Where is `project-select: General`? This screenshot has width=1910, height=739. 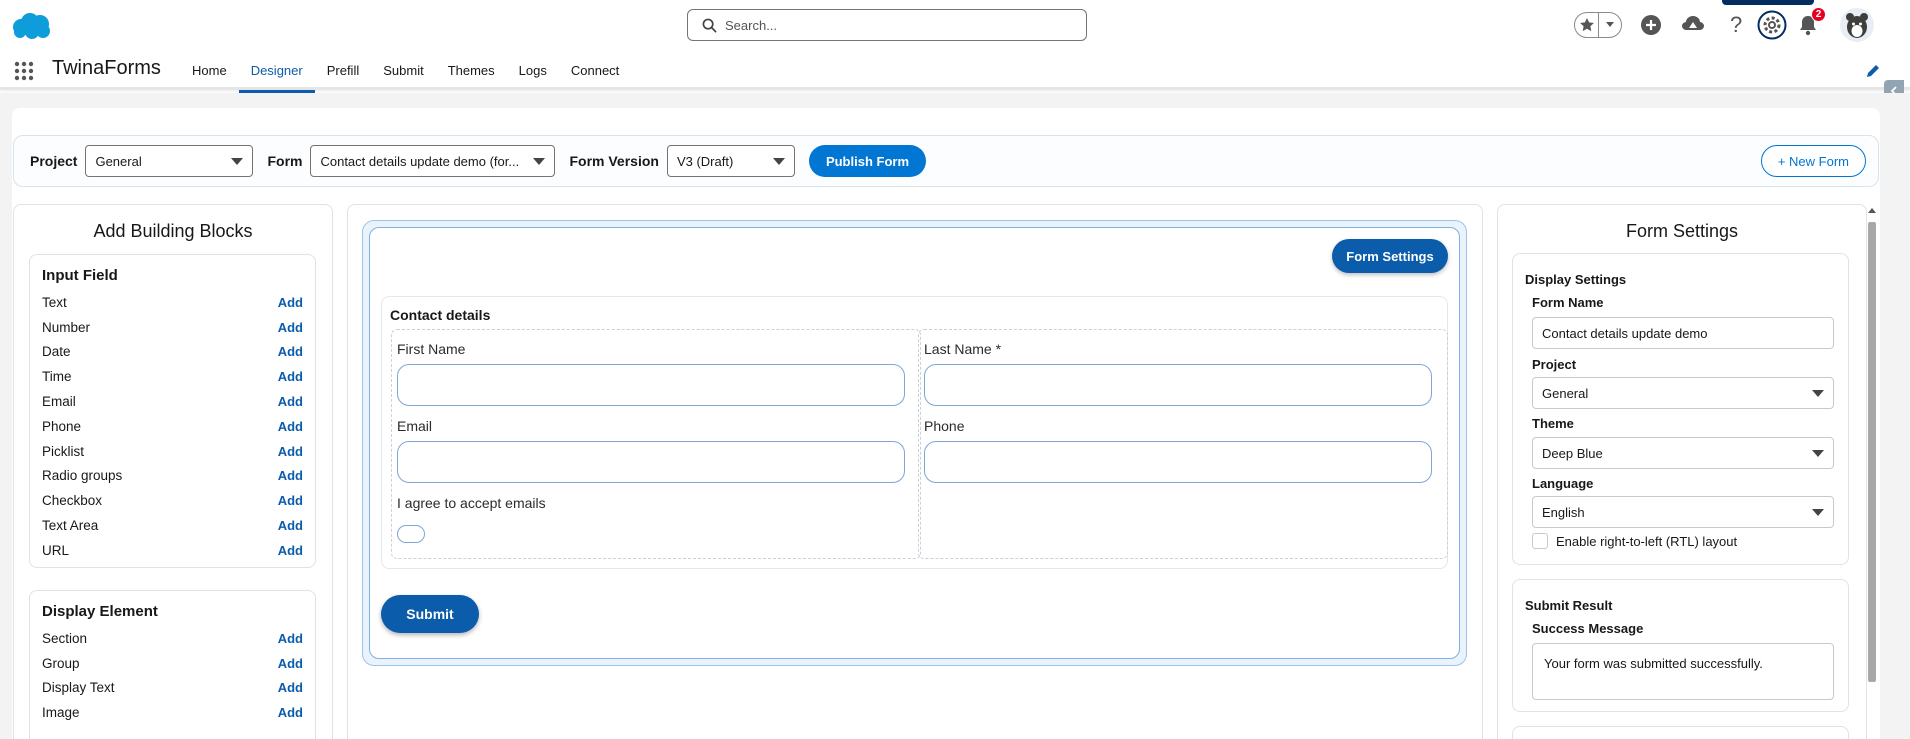
project-select: General is located at coordinates (169, 161).